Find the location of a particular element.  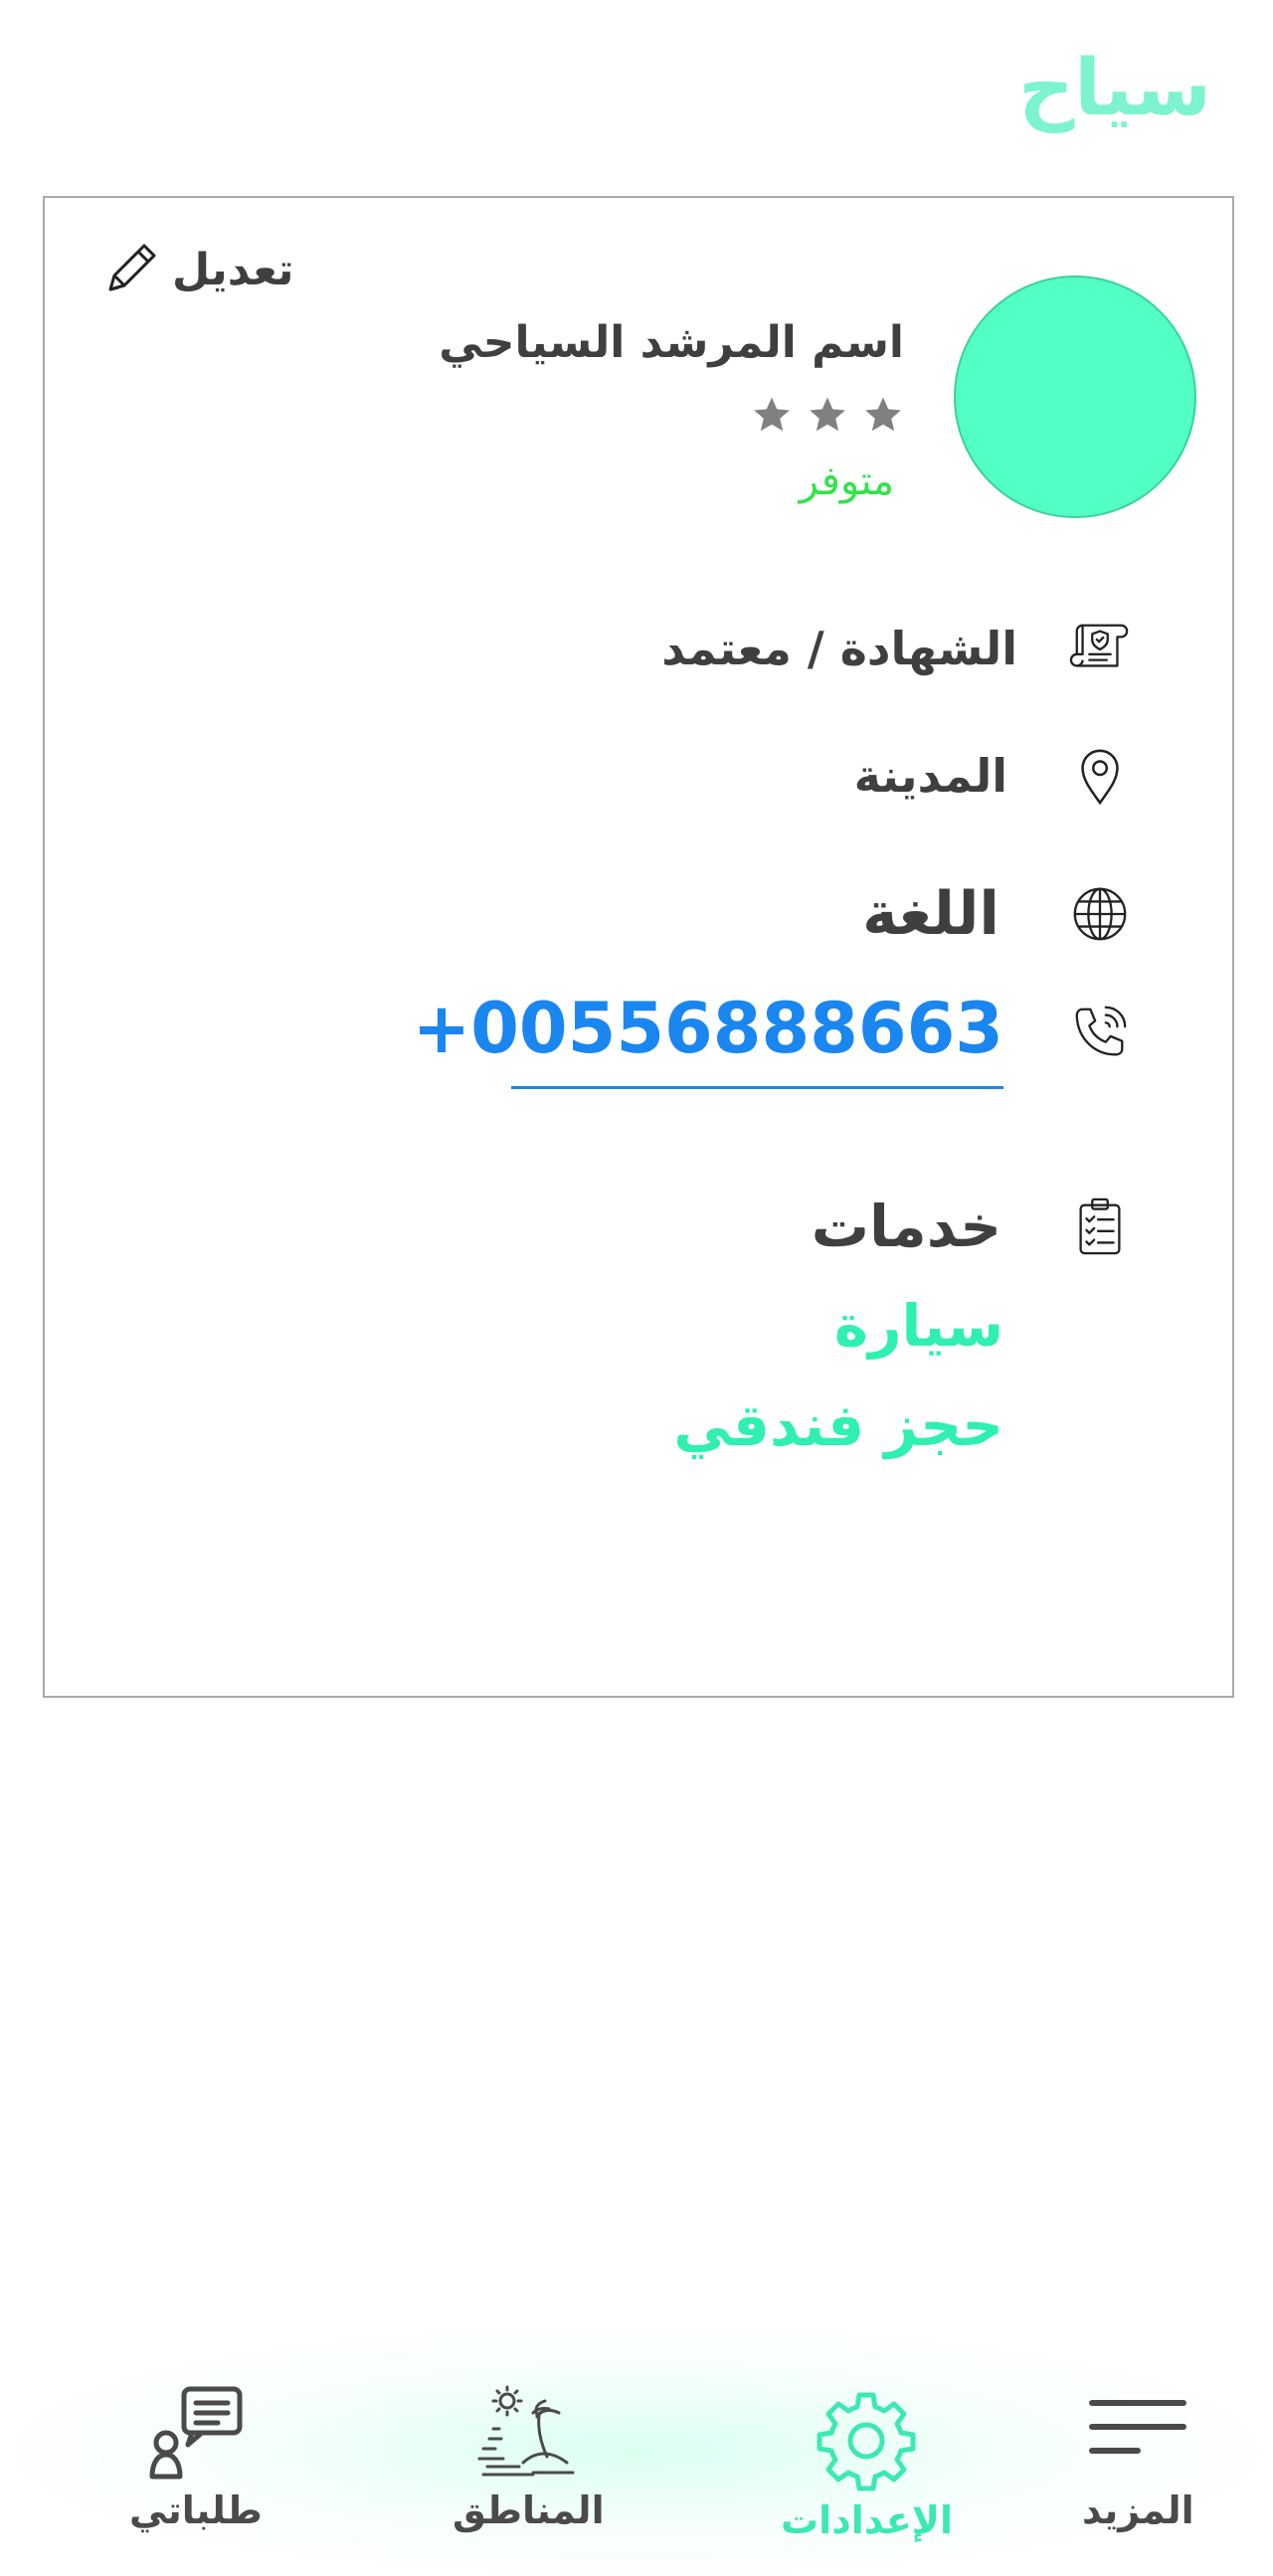

edit-button: تعديل is located at coordinates (198, 269).